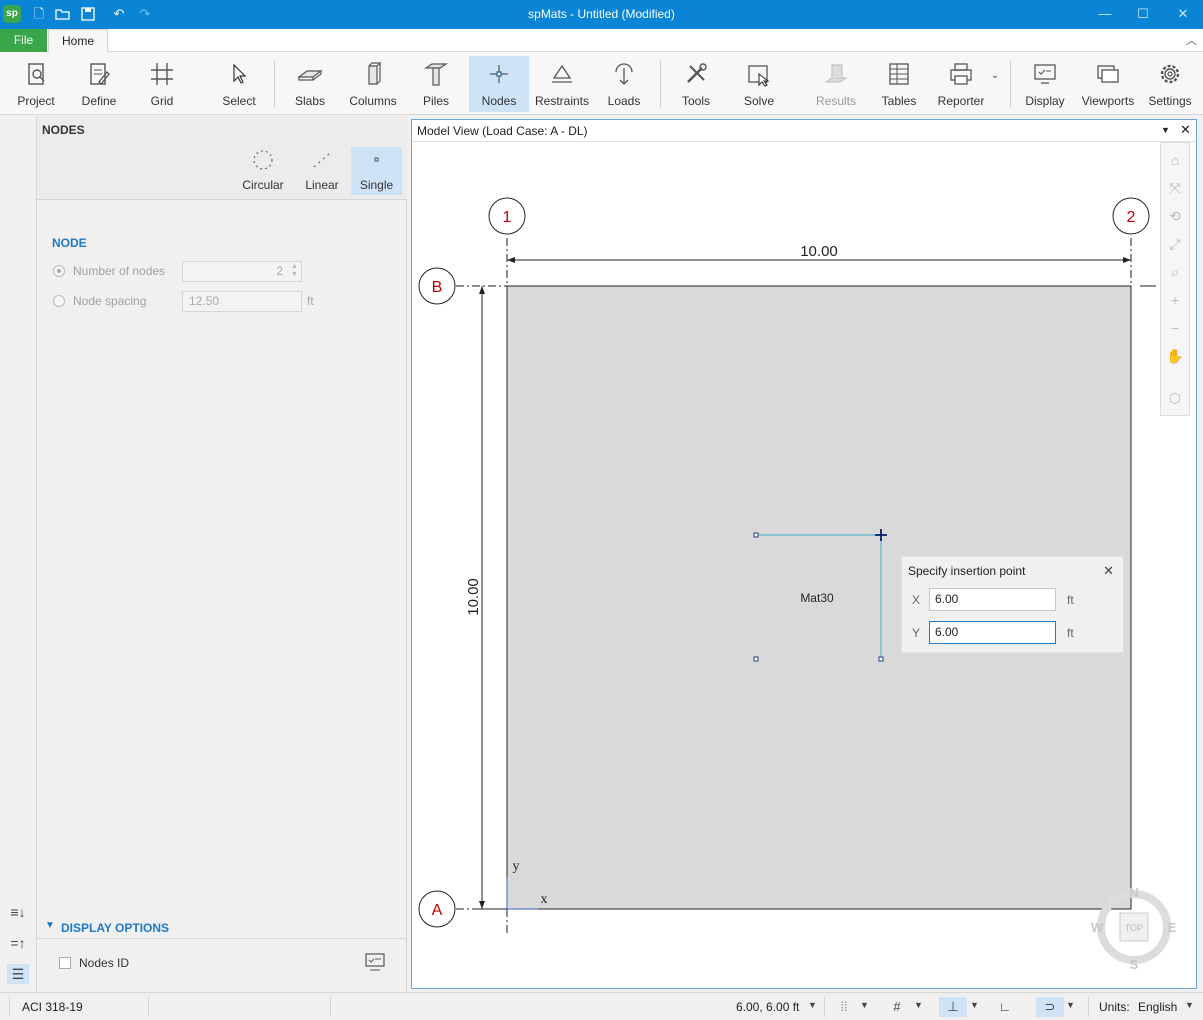 The width and height of the screenshot is (1203, 1020). What do you see at coordinates (697, 73) in the screenshot?
I see `tools-icon` at bounding box center [697, 73].